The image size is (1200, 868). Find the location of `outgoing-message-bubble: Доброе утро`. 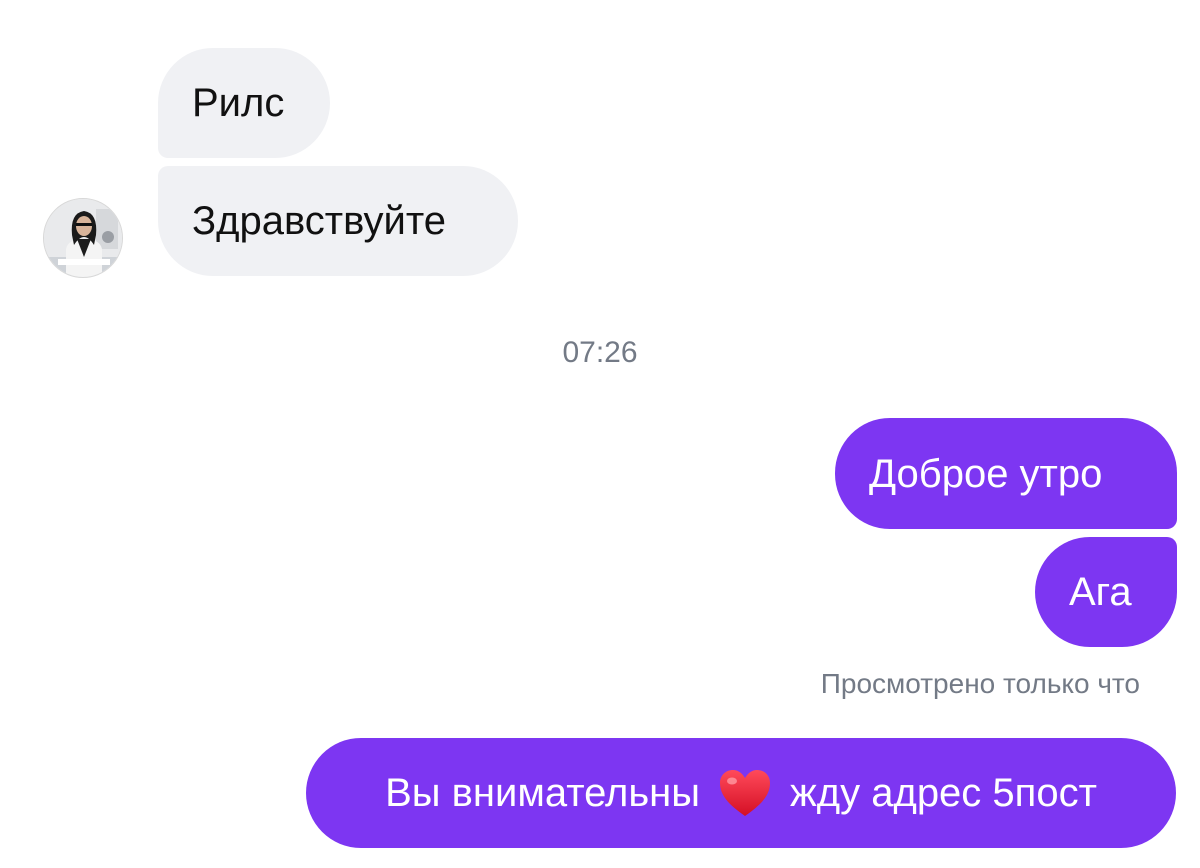

outgoing-message-bubble: Доброе утро is located at coordinates (1006, 473).